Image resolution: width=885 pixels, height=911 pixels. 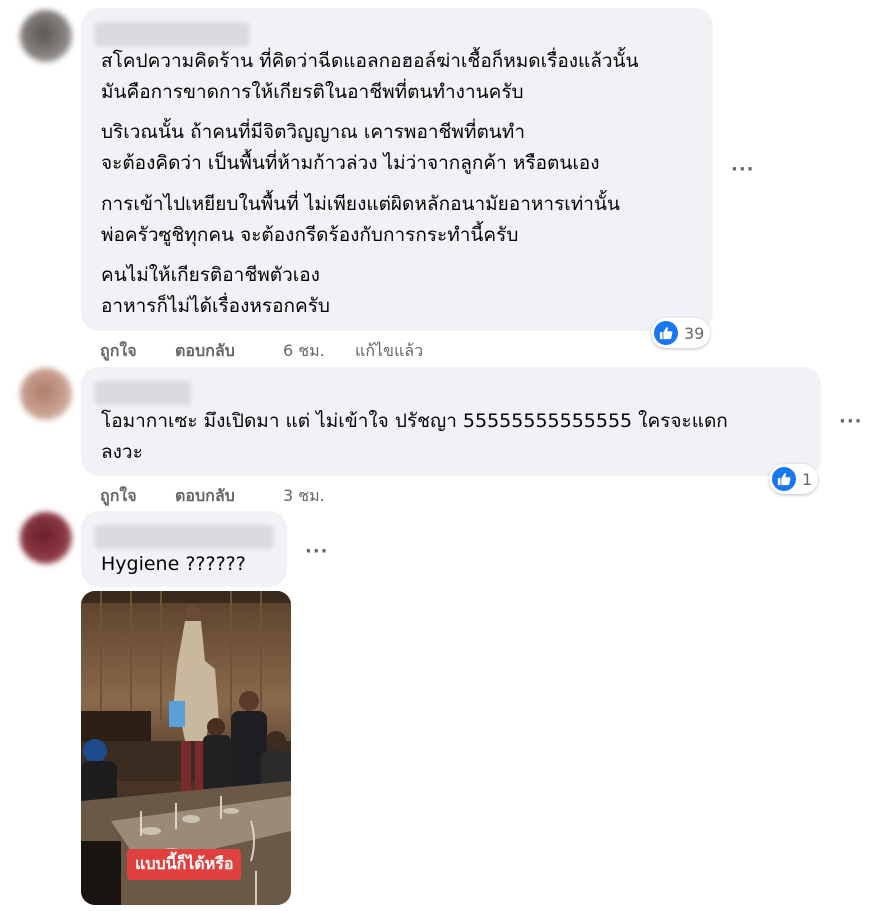 What do you see at coordinates (173, 564) in the screenshot?
I see `comment-text: Hygiene ??????` at bounding box center [173, 564].